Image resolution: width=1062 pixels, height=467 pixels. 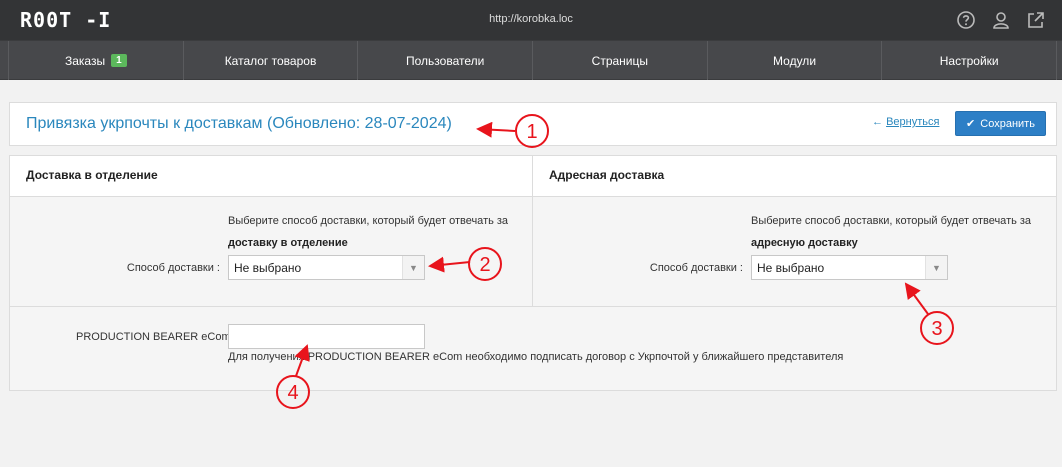 What do you see at coordinates (155, 337) in the screenshot?
I see `bearer-label: PRODUCTION BEARER eCom:` at bounding box center [155, 337].